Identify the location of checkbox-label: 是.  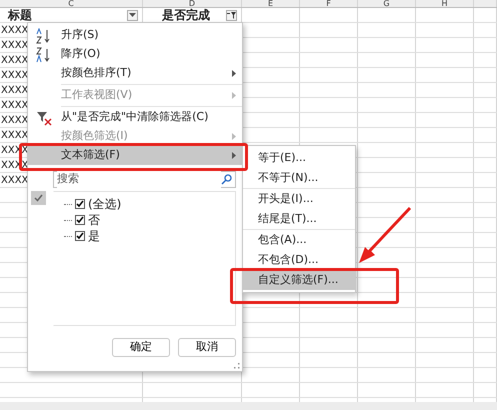
(94, 236).